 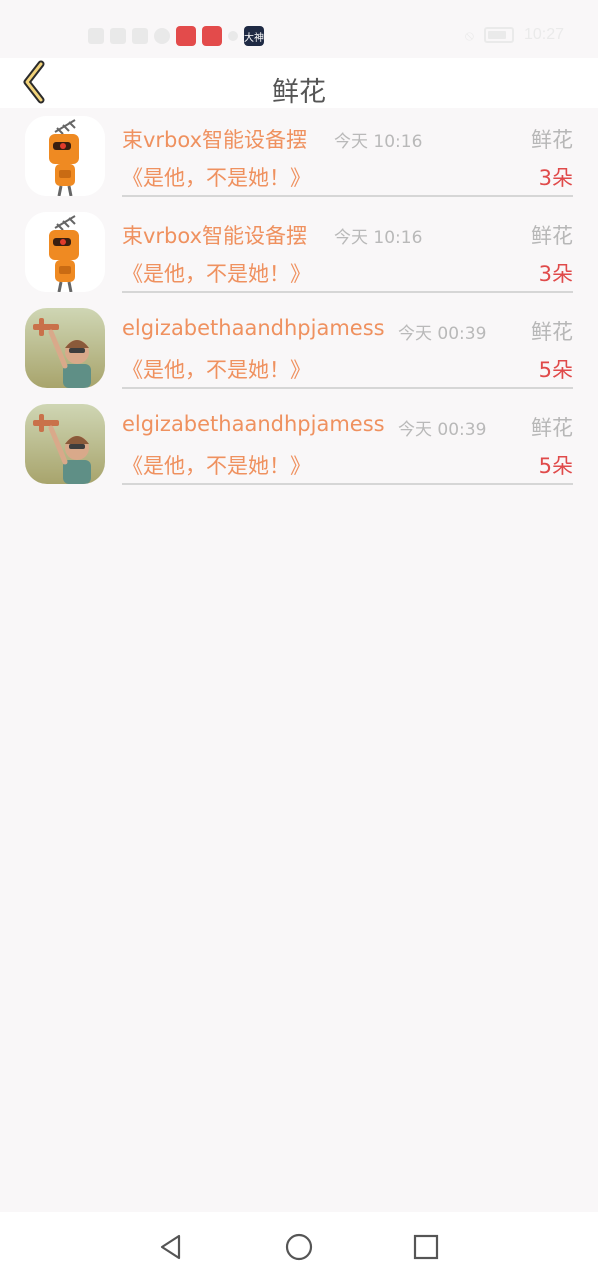 I want to click on nav-recents-button, so click(x=426, y=1247).